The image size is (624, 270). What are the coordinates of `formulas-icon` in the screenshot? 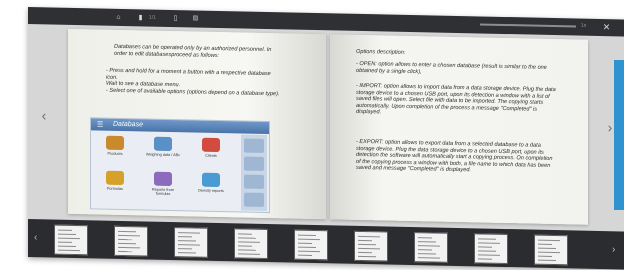 It's located at (115, 178).